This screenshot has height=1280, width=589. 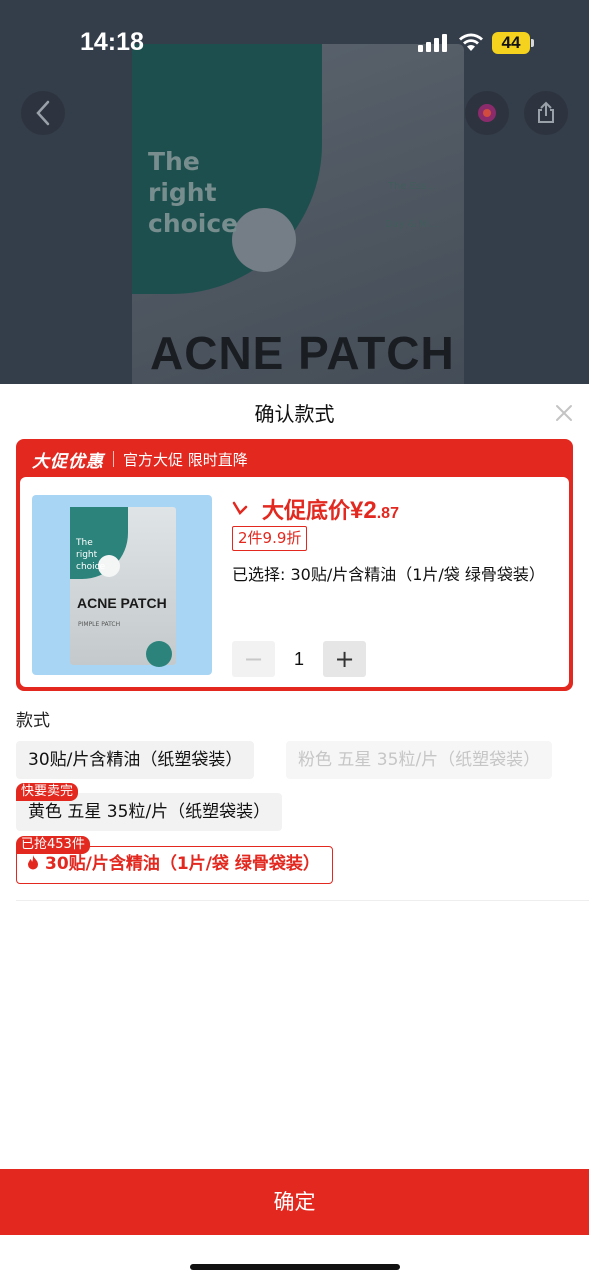 What do you see at coordinates (295, 1267) in the screenshot?
I see `home-indicator` at bounding box center [295, 1267].